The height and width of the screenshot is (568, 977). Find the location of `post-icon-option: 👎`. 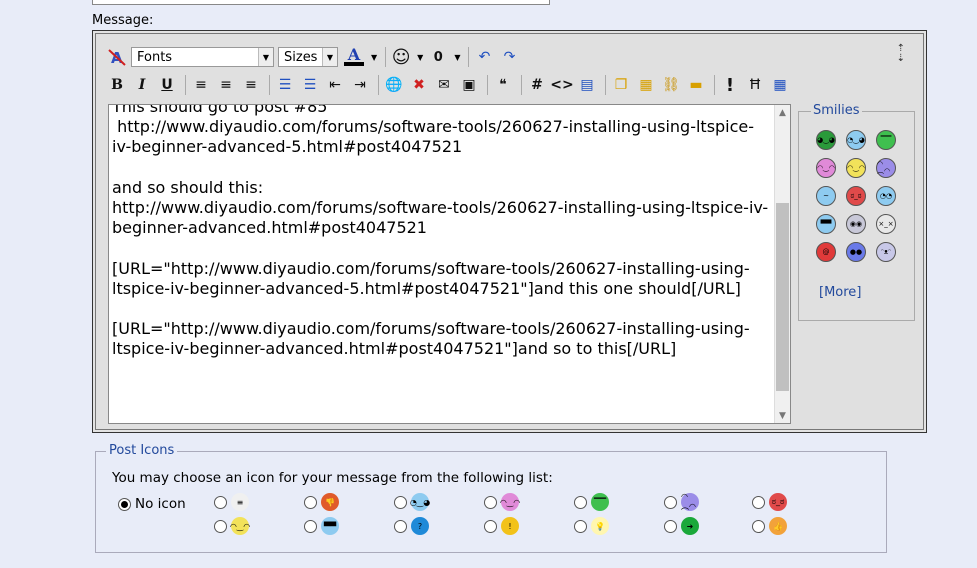

post-icon-option: 👎 is located at coordinates (321, 502).